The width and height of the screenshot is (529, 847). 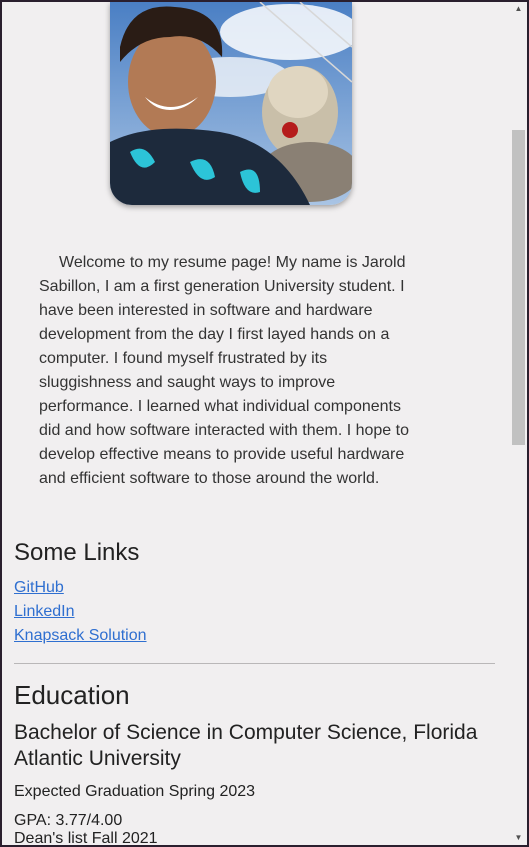 I want to click on knapsack-solution-link: Knapsack Solution, so click(x=80, y=636).